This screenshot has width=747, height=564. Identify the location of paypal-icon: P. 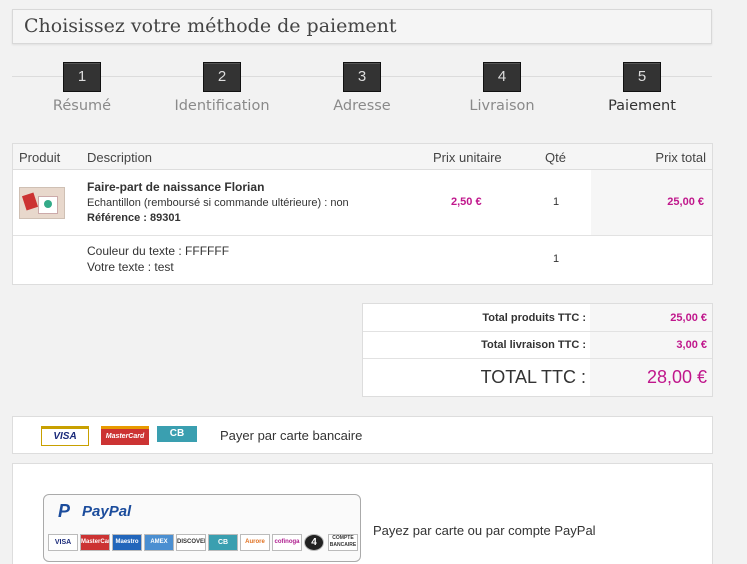
(64, 511).